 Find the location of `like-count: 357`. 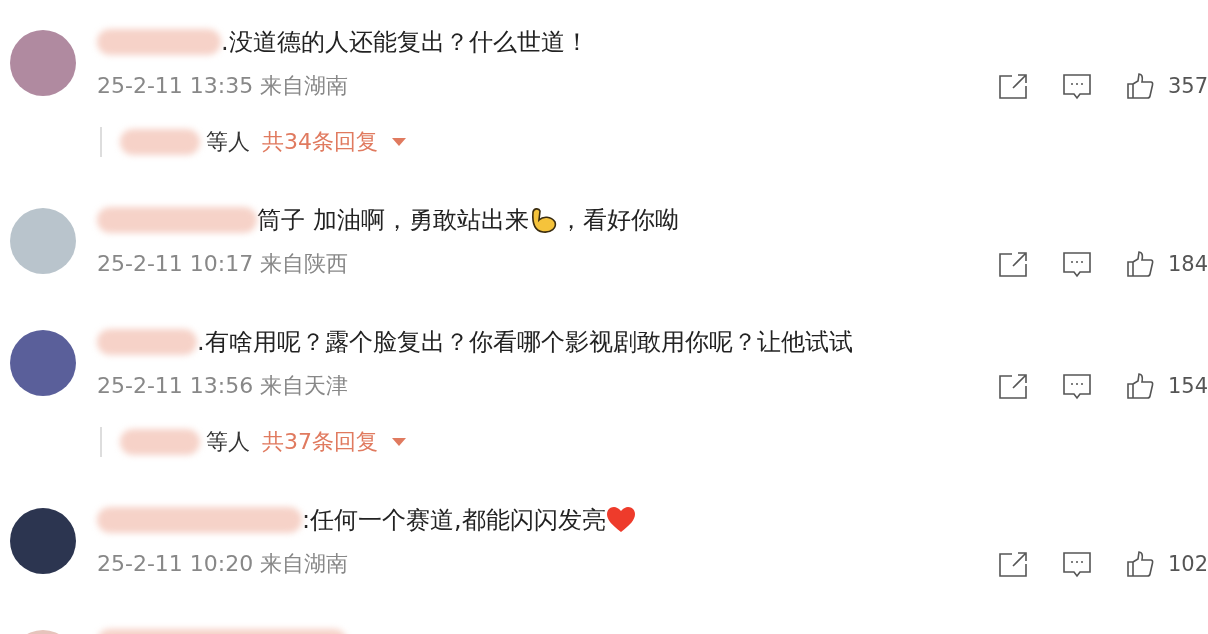

like-count: 357 is located at coordinates (1187, 86).